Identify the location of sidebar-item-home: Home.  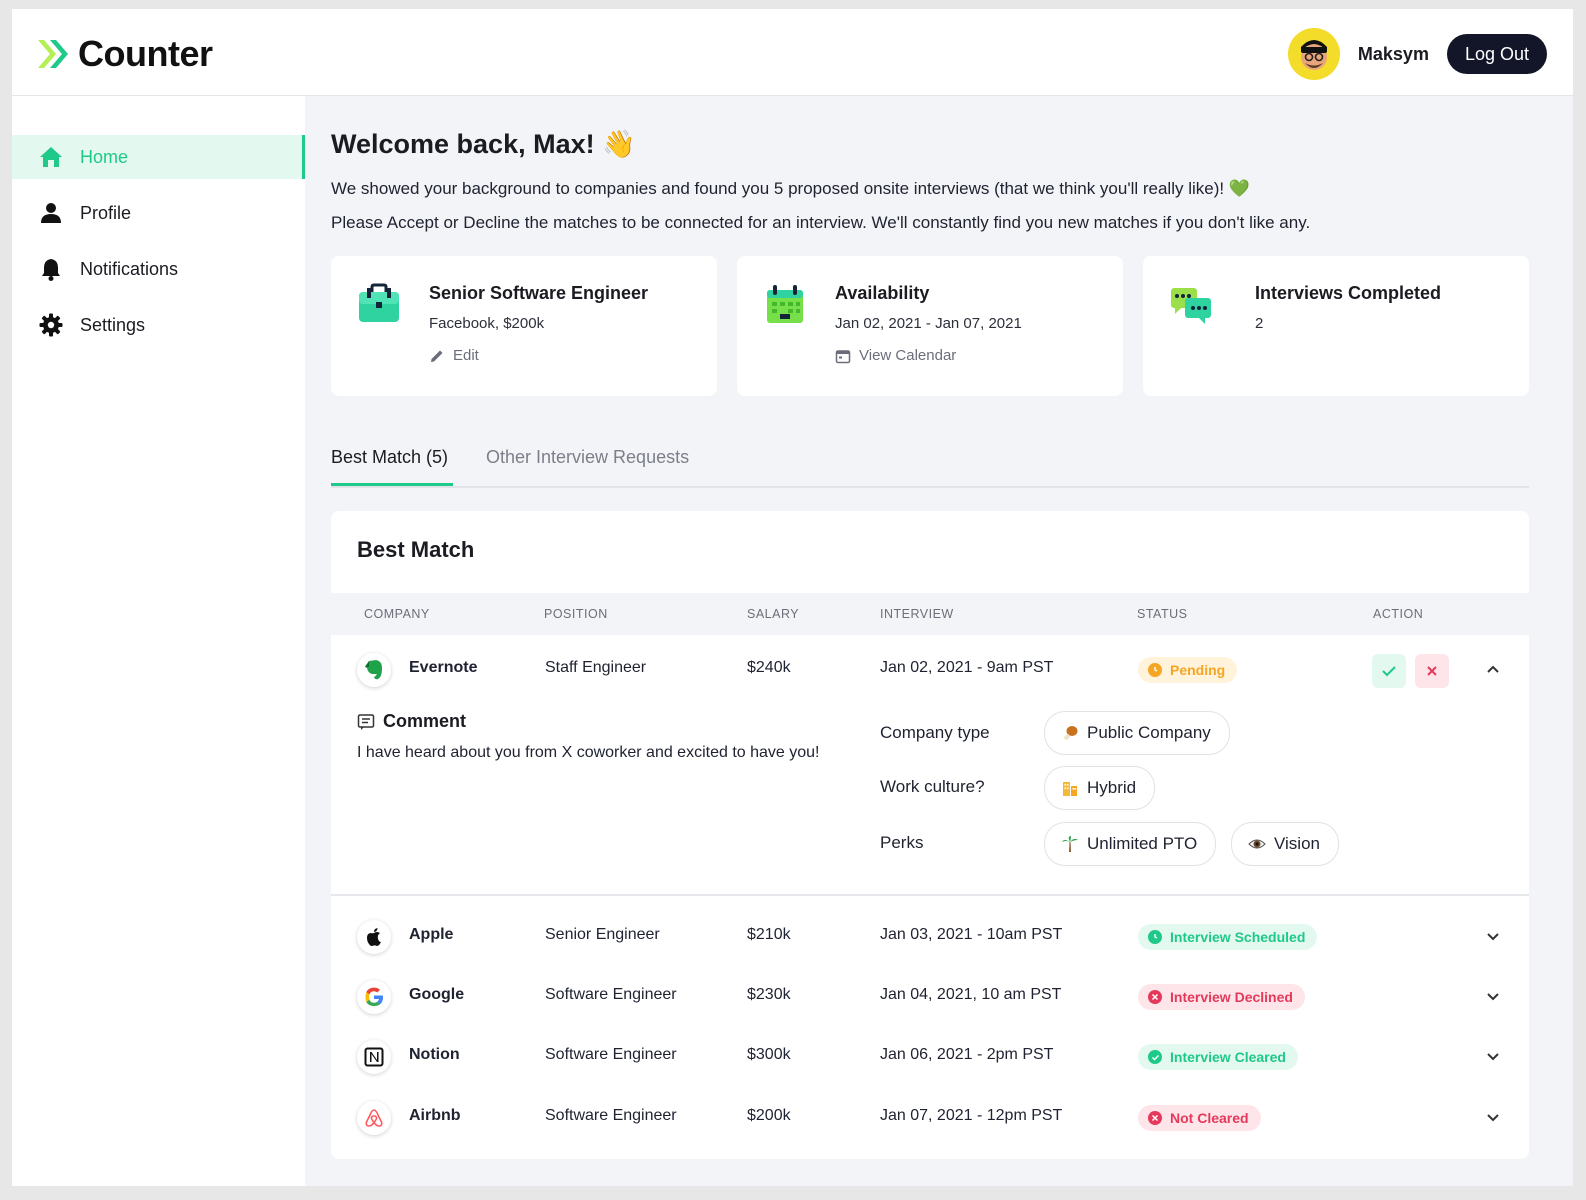
(158, 157).